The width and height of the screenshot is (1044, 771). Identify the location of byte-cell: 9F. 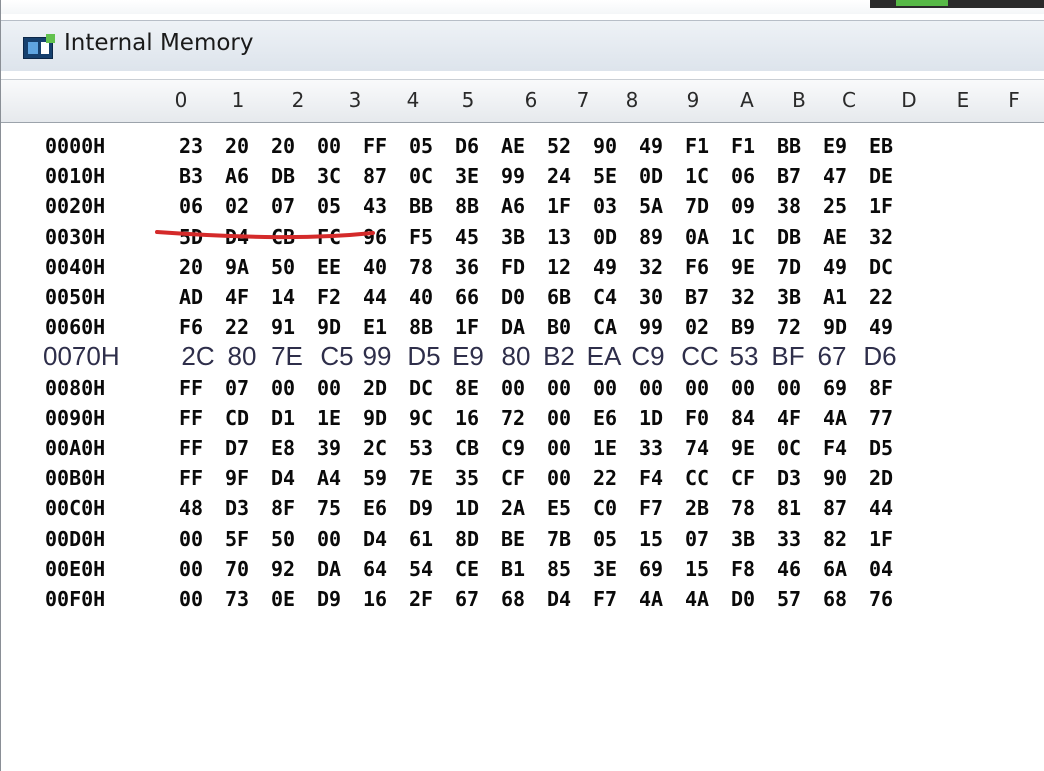
(237, 478).